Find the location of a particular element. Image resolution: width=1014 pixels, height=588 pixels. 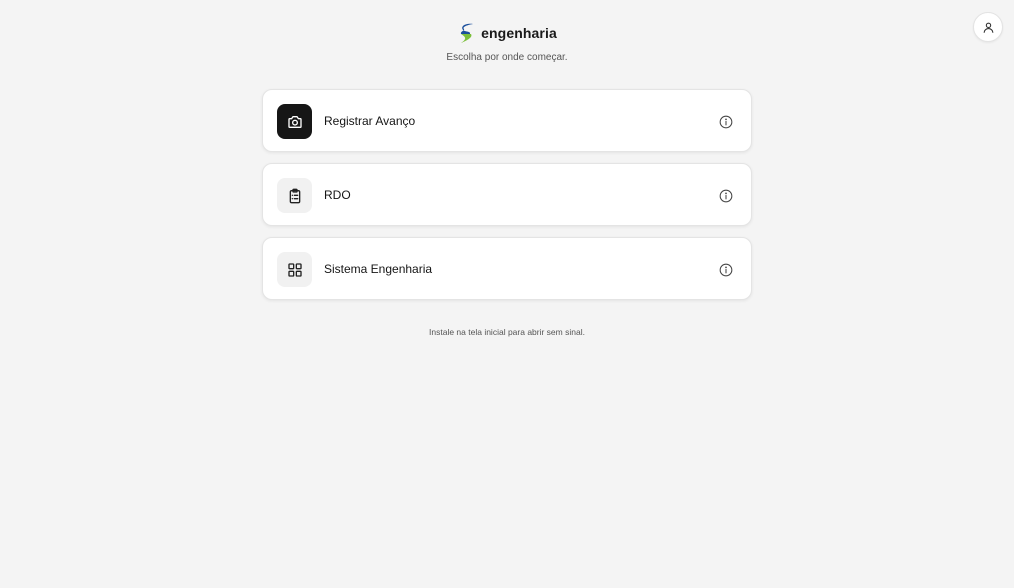

brand: engenharia is located at coordinates (507, 33).